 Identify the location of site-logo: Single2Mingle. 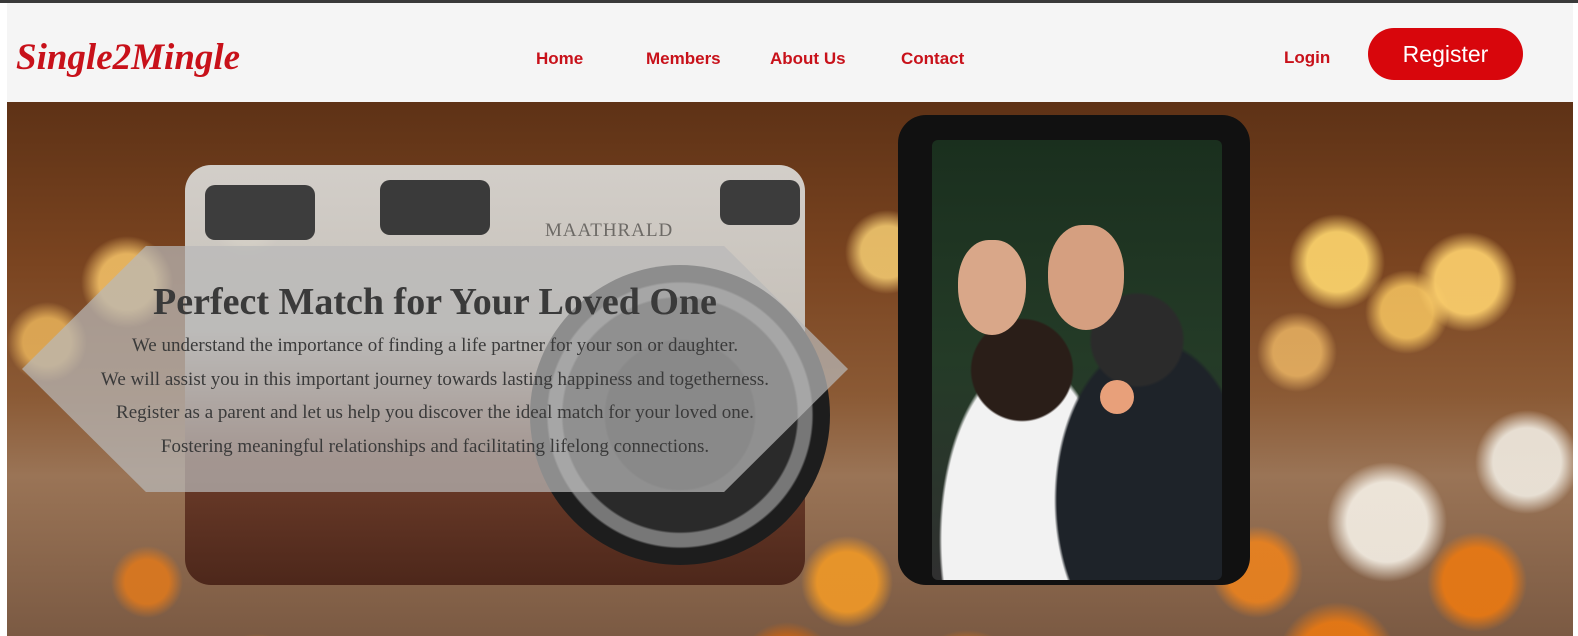
(128, 57).